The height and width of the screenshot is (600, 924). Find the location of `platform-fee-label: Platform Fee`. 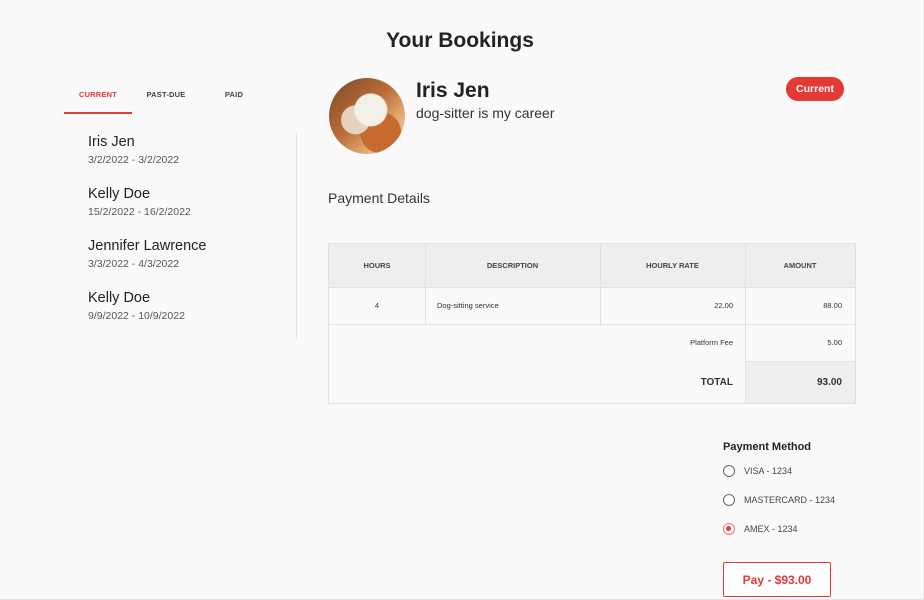

platform-fee-label: Platform Fee is located at coordinates (711, 342).